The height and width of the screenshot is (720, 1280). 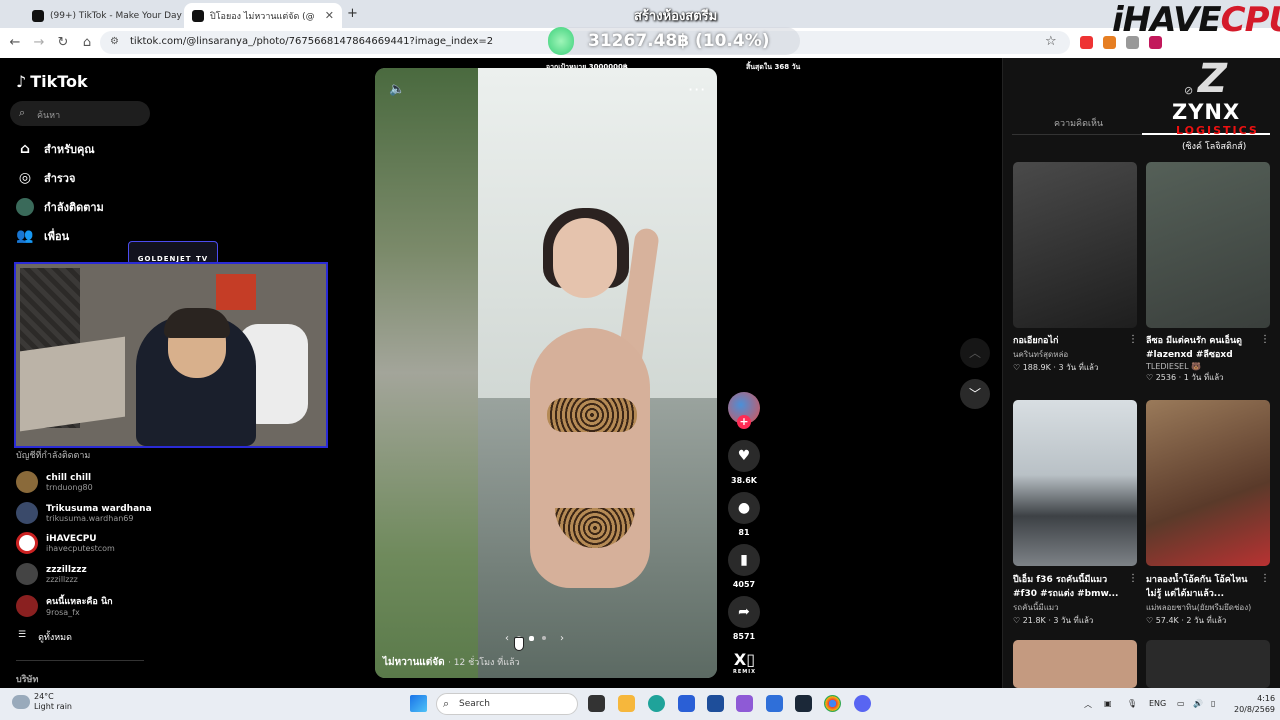 What do you see at coordinates (21, 702) in the screenshot?
I see `weather-icon` at bounding box center [21, 702].